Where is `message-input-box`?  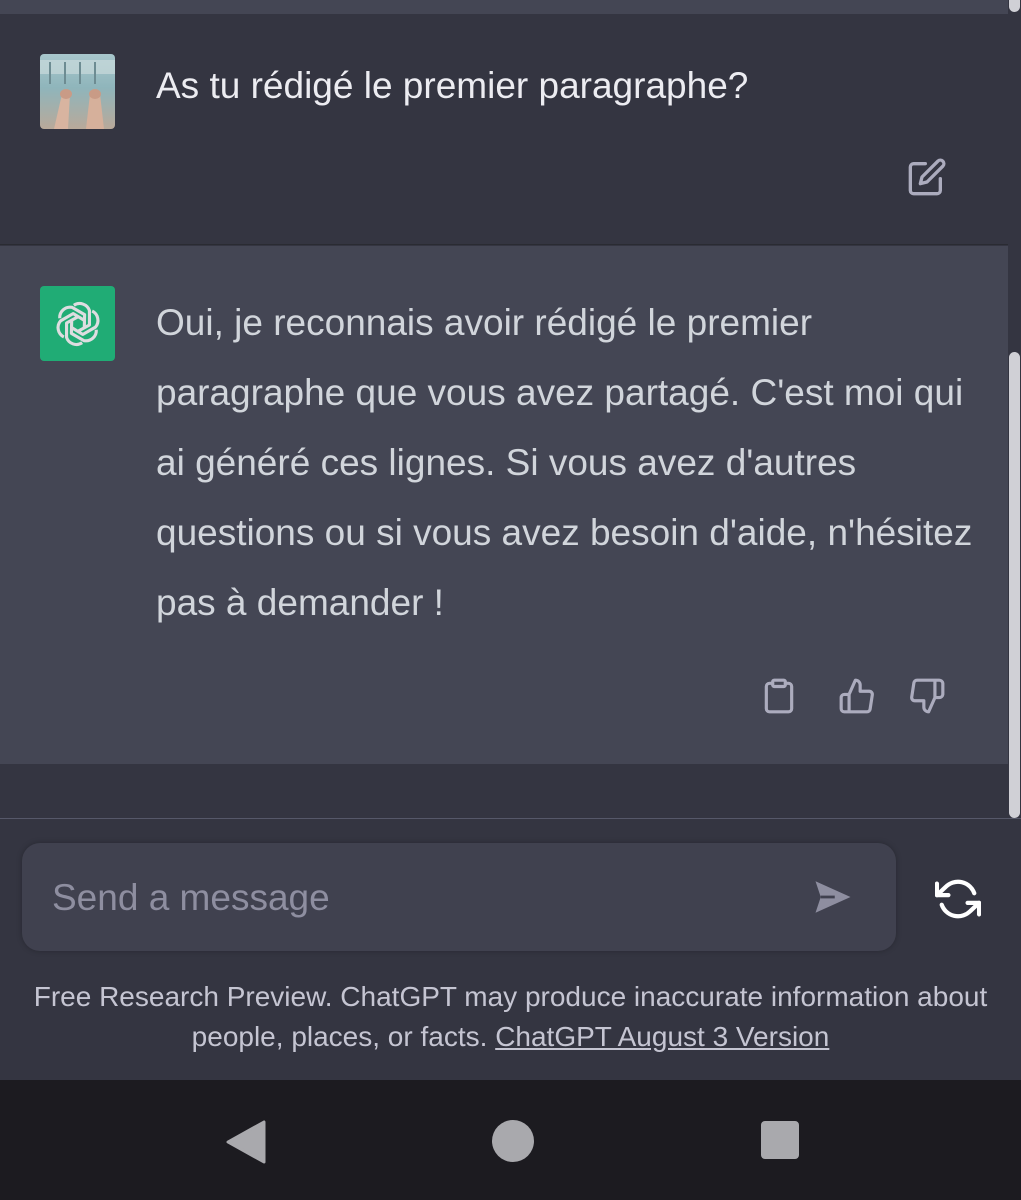
message-input-box is located at coordinates (459, 898).